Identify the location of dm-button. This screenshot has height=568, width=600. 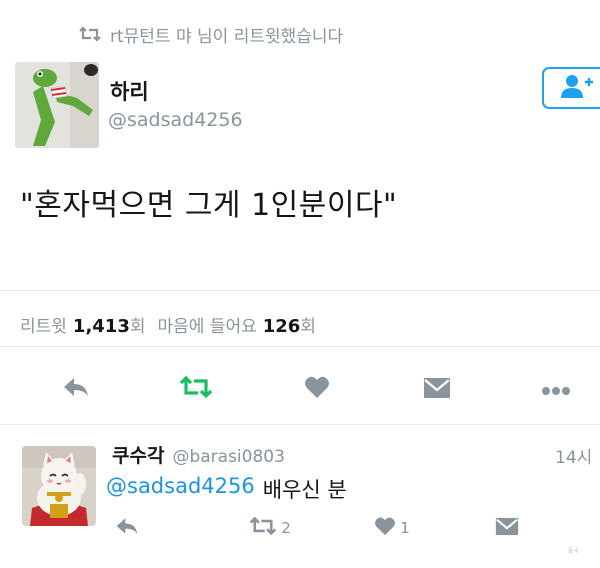
(437, 390).